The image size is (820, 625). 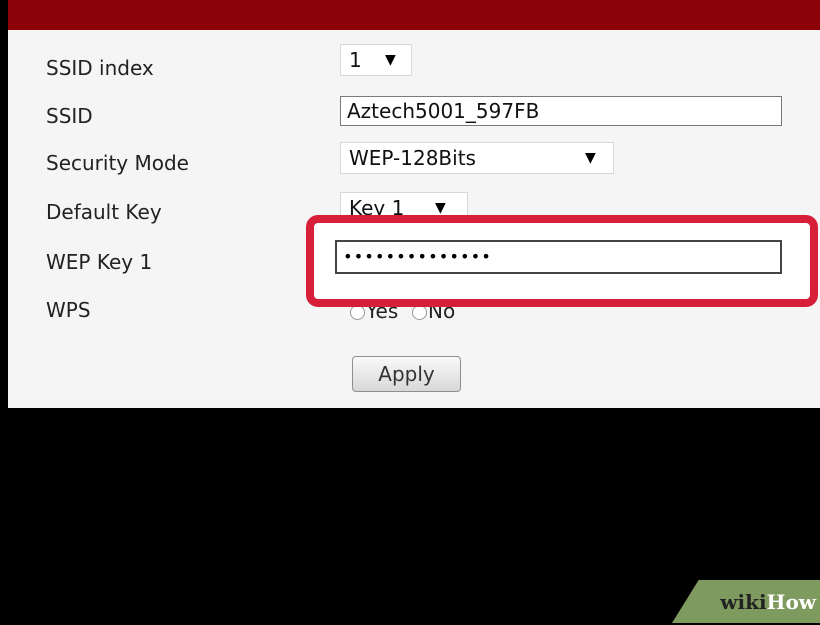 I want to click on ssid-label: SSID, so click(x=69, y=116).